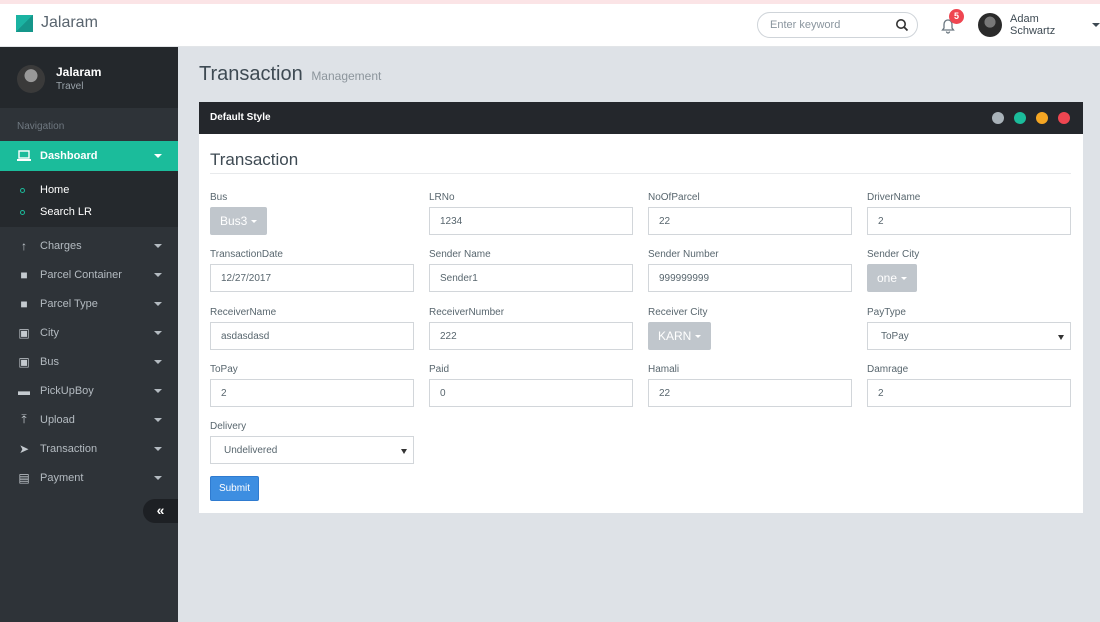  What do you see at coordinates (243, 312) in the screenshot?
I see `receivername-label: ReceiverName` at bounding box center [243, 312].